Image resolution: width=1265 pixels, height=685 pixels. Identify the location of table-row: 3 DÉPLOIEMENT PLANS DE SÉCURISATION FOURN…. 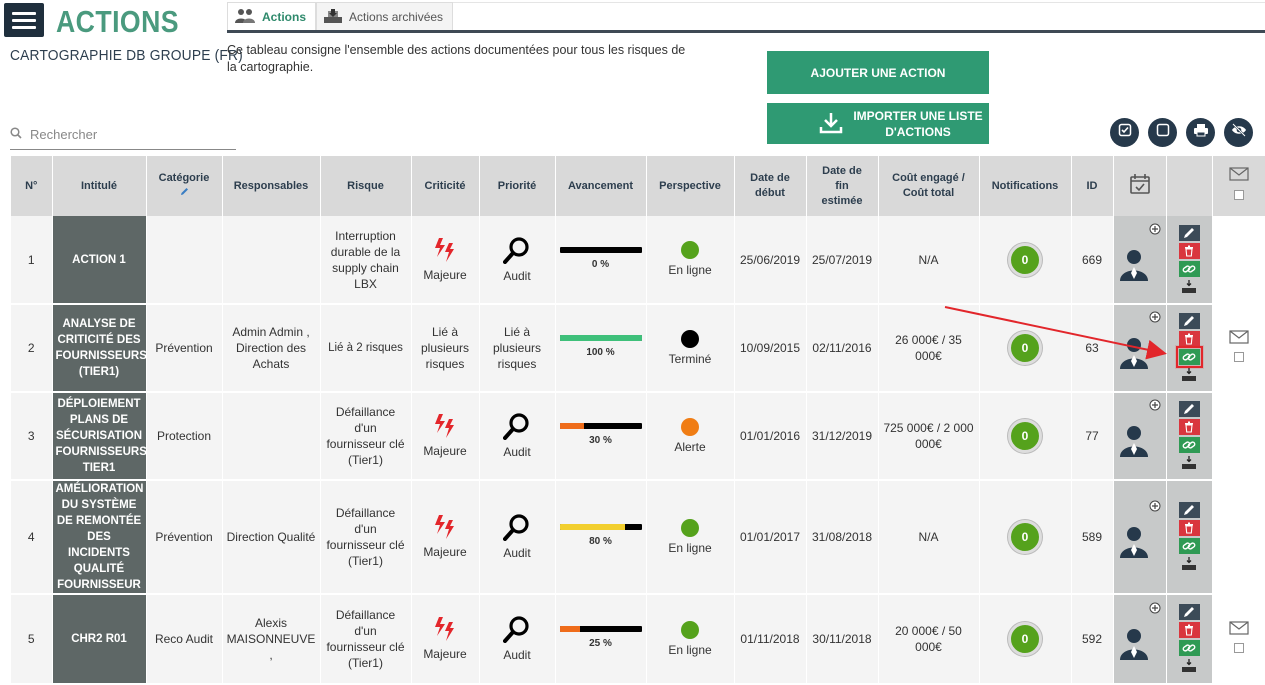
(638, 436).